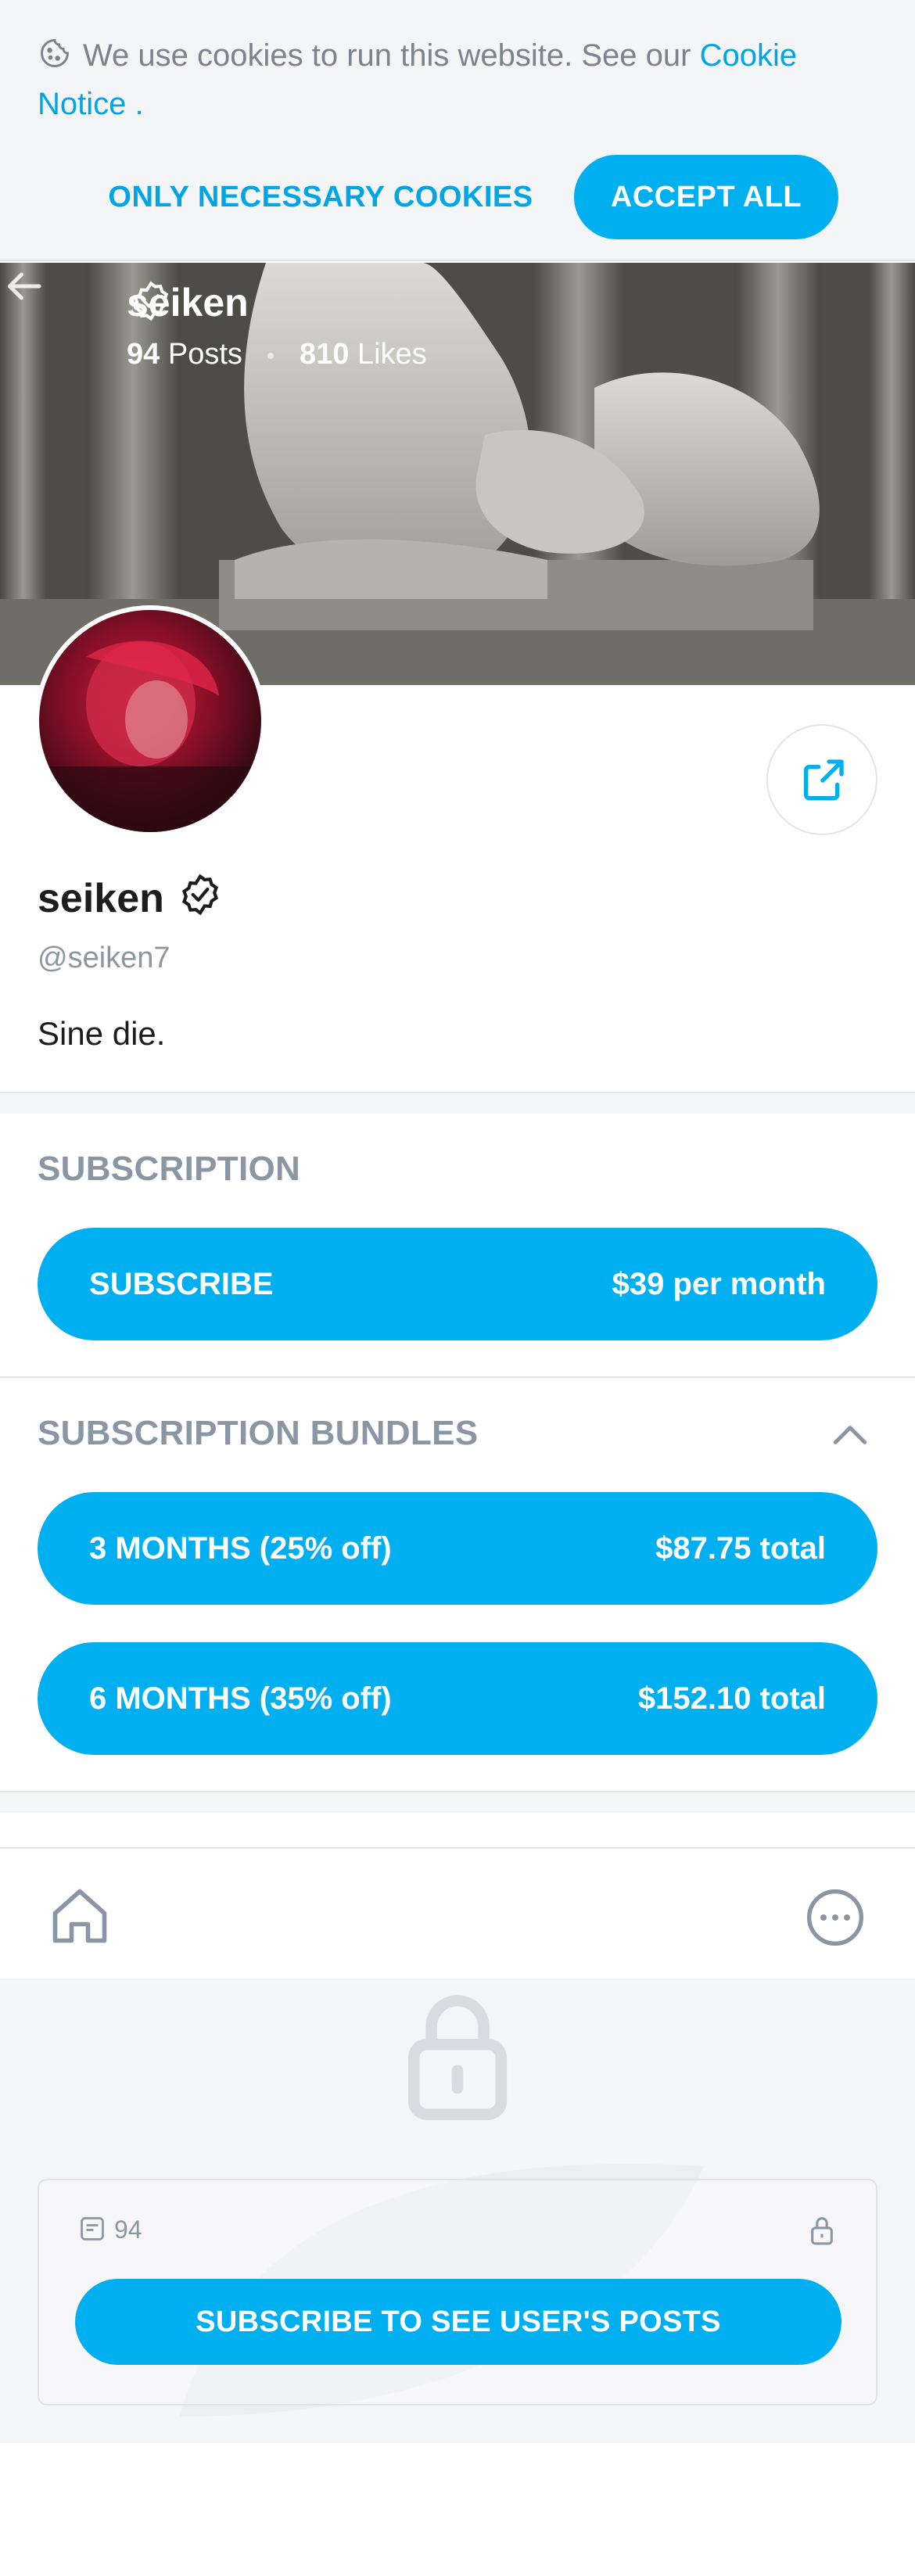 The width and height of the screenshot is (915, 2576). What do you see at coordinates (205, 354) in the screenshot?
I see `posts-label: Posts` at bounding box center [205, 354].